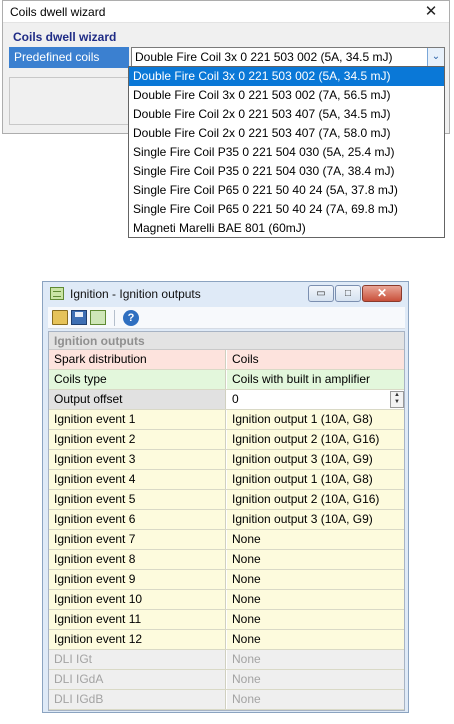 Image resolution: width=454 pixels, height=724 pixels. I want to click on property-value: Coils with built in amplifier, so click(315, 379).